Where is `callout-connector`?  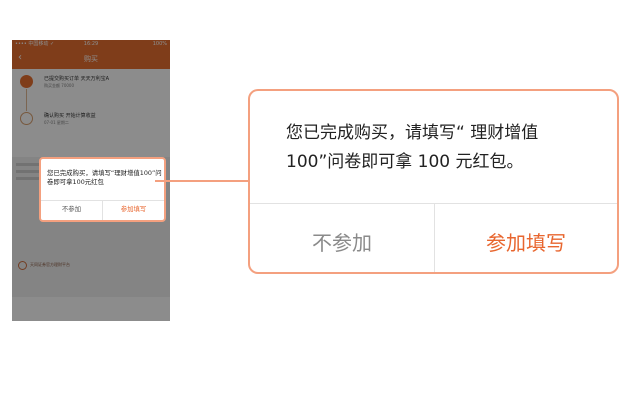 callout-connector is located at coordinates (201, 181).